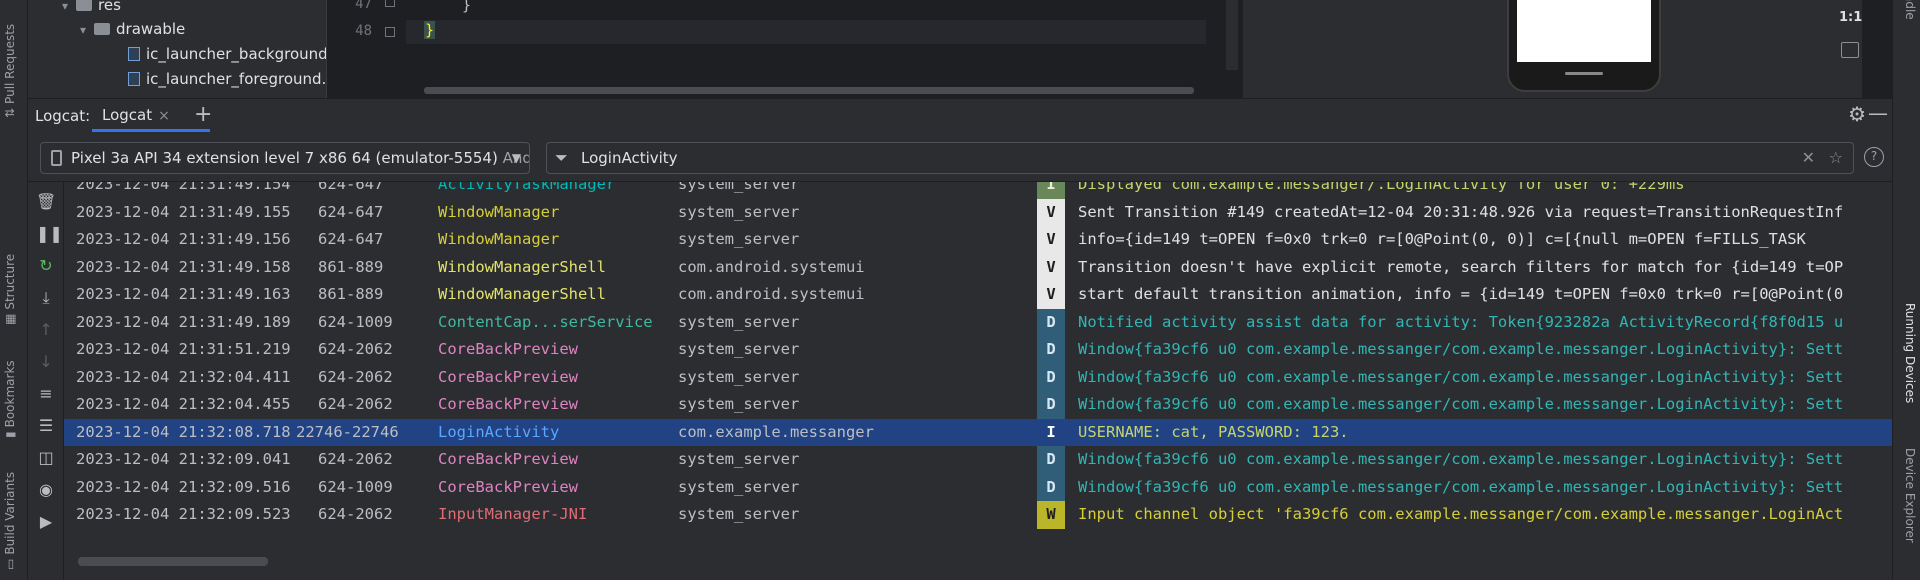 This screenshot has height=580, width=1920. Describe the element at coordinates (46, 522) in the screenshot. I see `video-icon: ▶` at that location.